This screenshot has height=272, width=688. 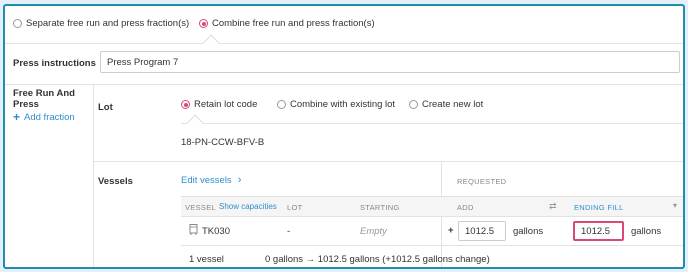 I want to click on column-menu-caret-icon: ▾, so click(x=675, y=205).